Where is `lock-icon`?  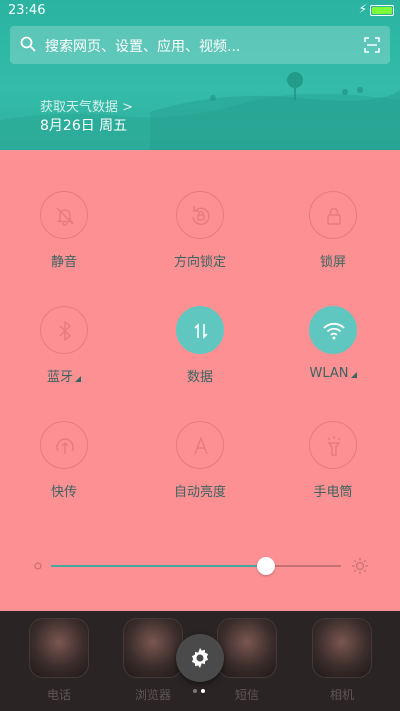
lock-icon is located at coordinates (333, 215).